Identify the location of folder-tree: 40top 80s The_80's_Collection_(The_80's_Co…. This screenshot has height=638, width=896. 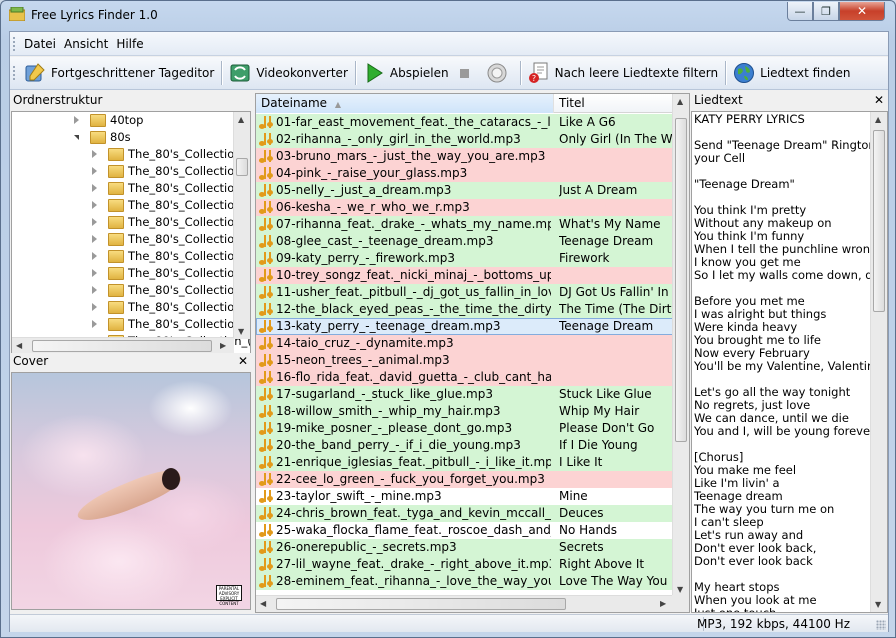
(131, 233).